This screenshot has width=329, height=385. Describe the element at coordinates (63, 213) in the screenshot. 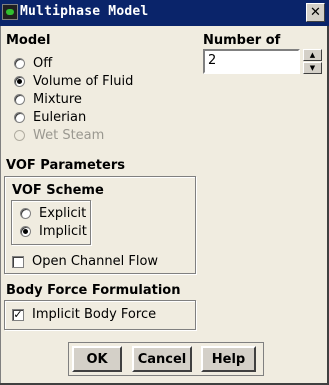

I see `scheme-option-label: Explicit` at that location.